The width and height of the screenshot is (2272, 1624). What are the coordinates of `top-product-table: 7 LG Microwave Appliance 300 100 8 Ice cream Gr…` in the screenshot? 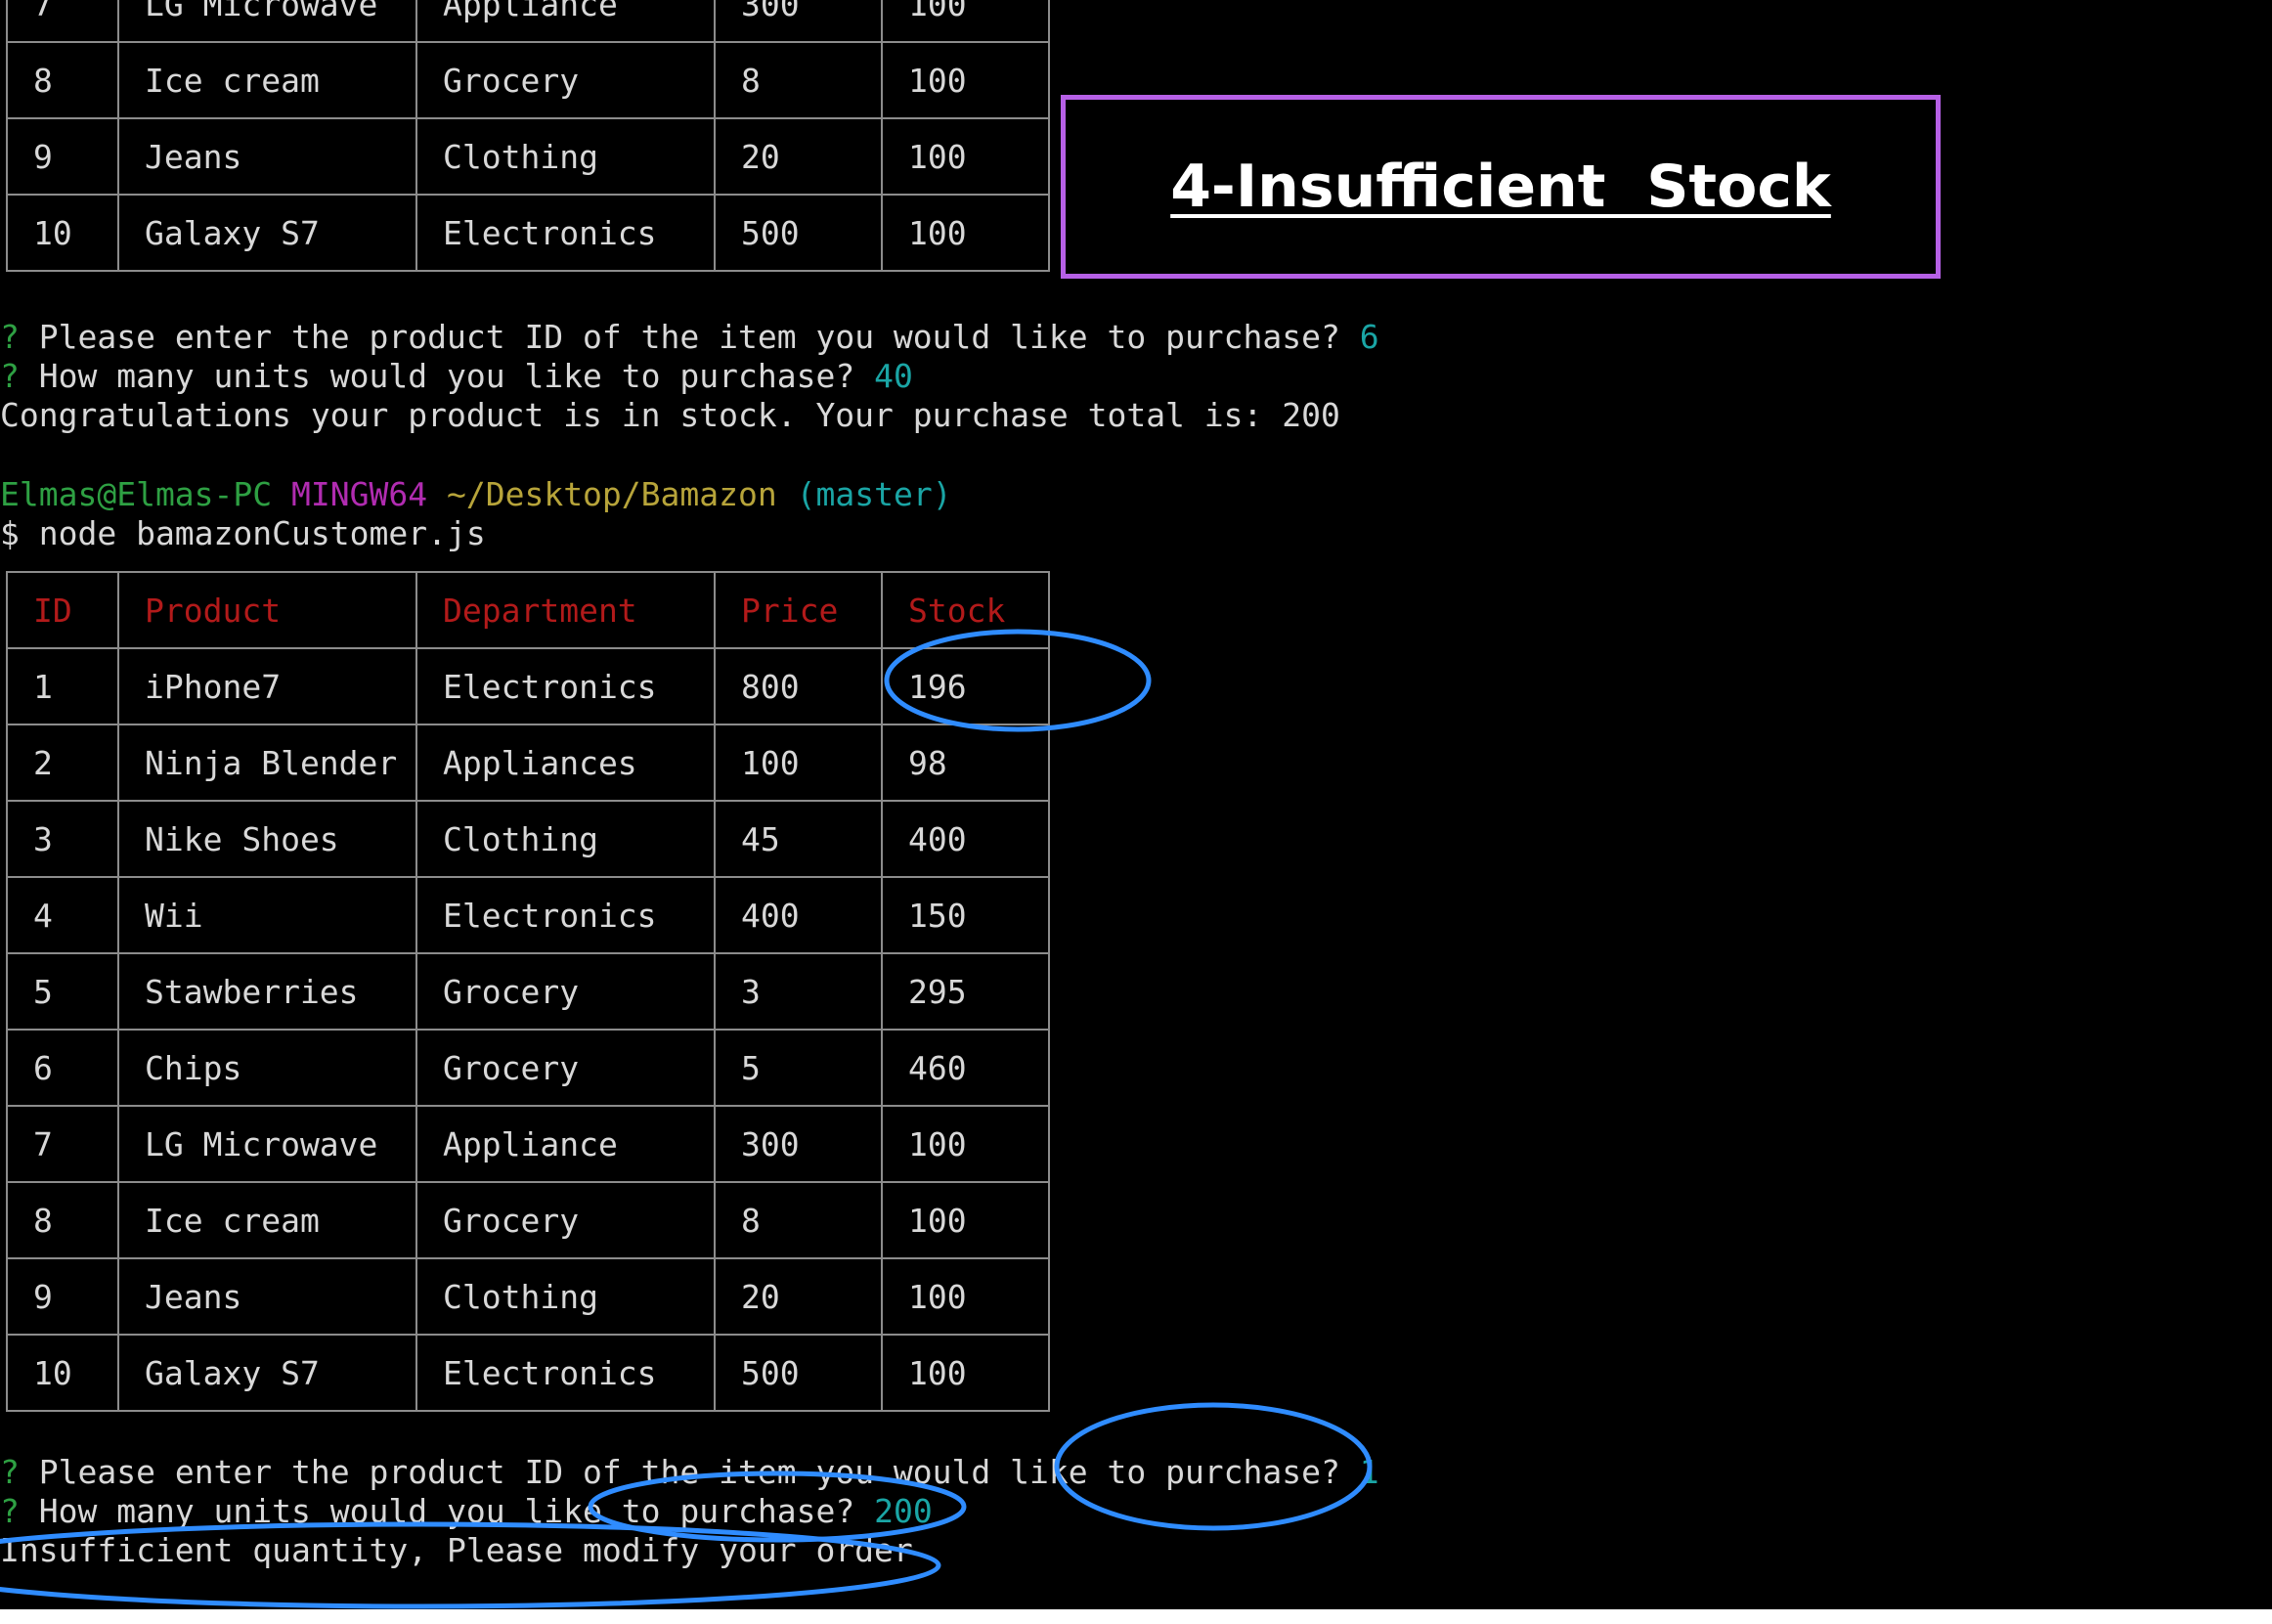 It's located at (528, 136).